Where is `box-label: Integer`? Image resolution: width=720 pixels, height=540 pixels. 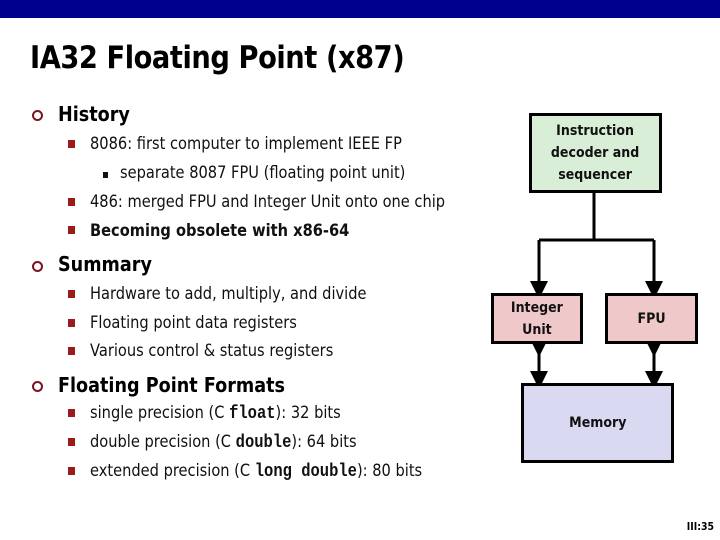
box-label: Integer is located at coordinates (537, 307).